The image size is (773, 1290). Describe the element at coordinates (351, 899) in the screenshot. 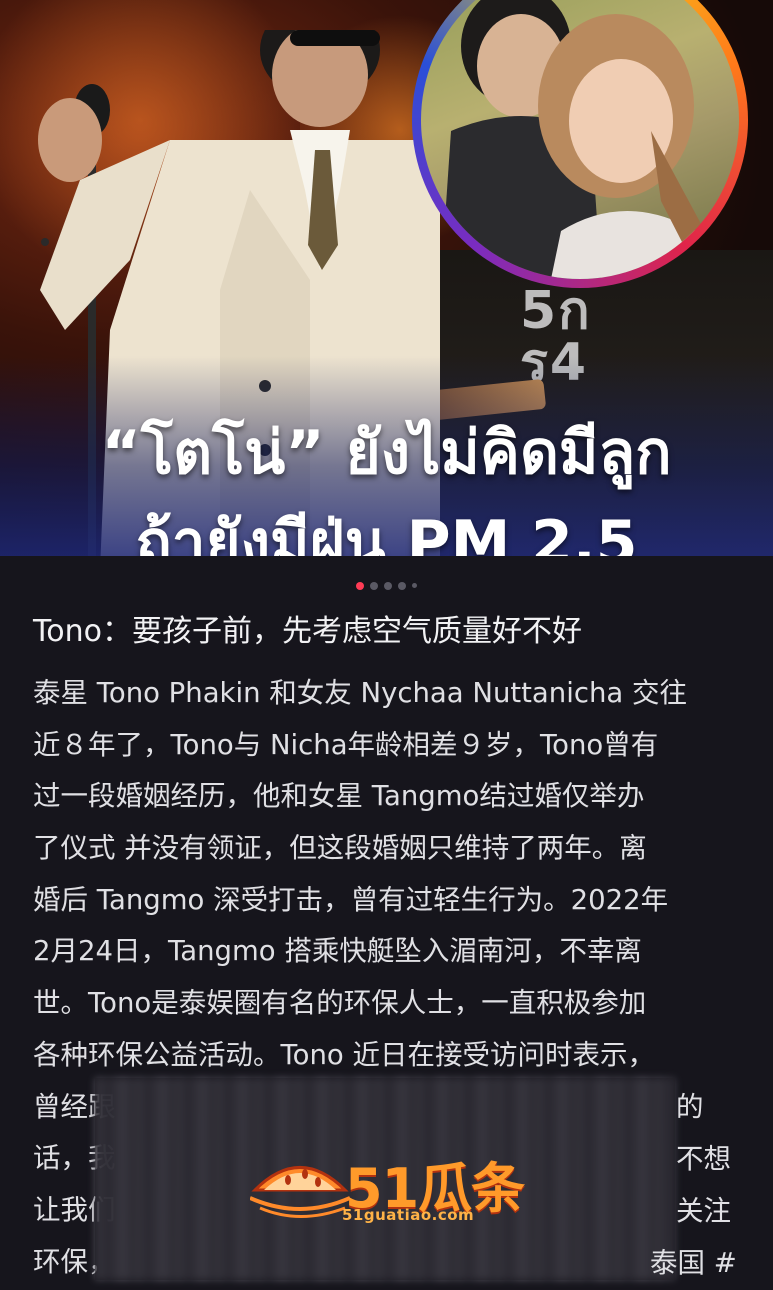

I see `body-line: 婚后 Tangmo 深受打击，曾有过轻生行为。2022年` at that location.